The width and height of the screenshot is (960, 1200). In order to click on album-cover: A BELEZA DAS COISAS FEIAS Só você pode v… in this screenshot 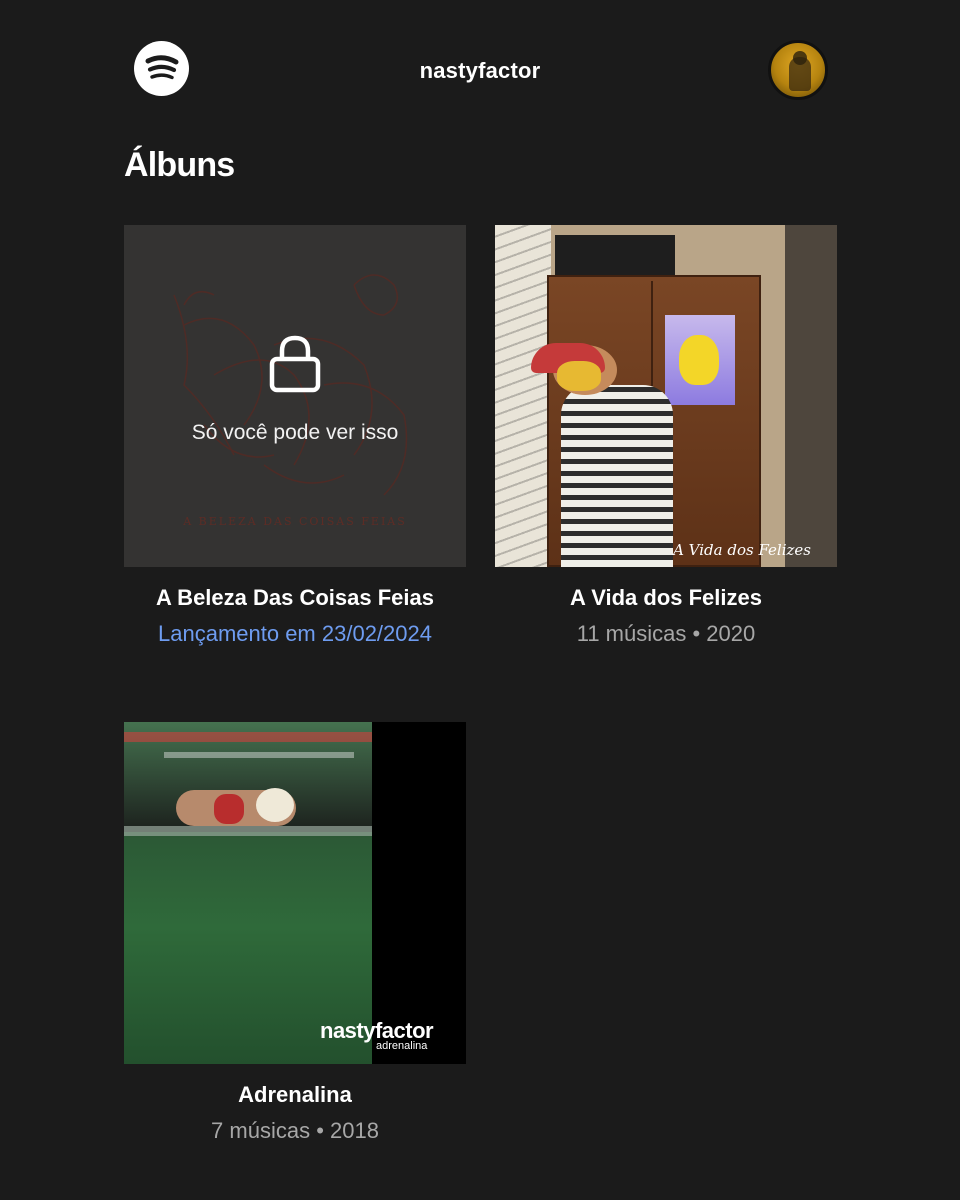, I will do `click(295, 396)`.